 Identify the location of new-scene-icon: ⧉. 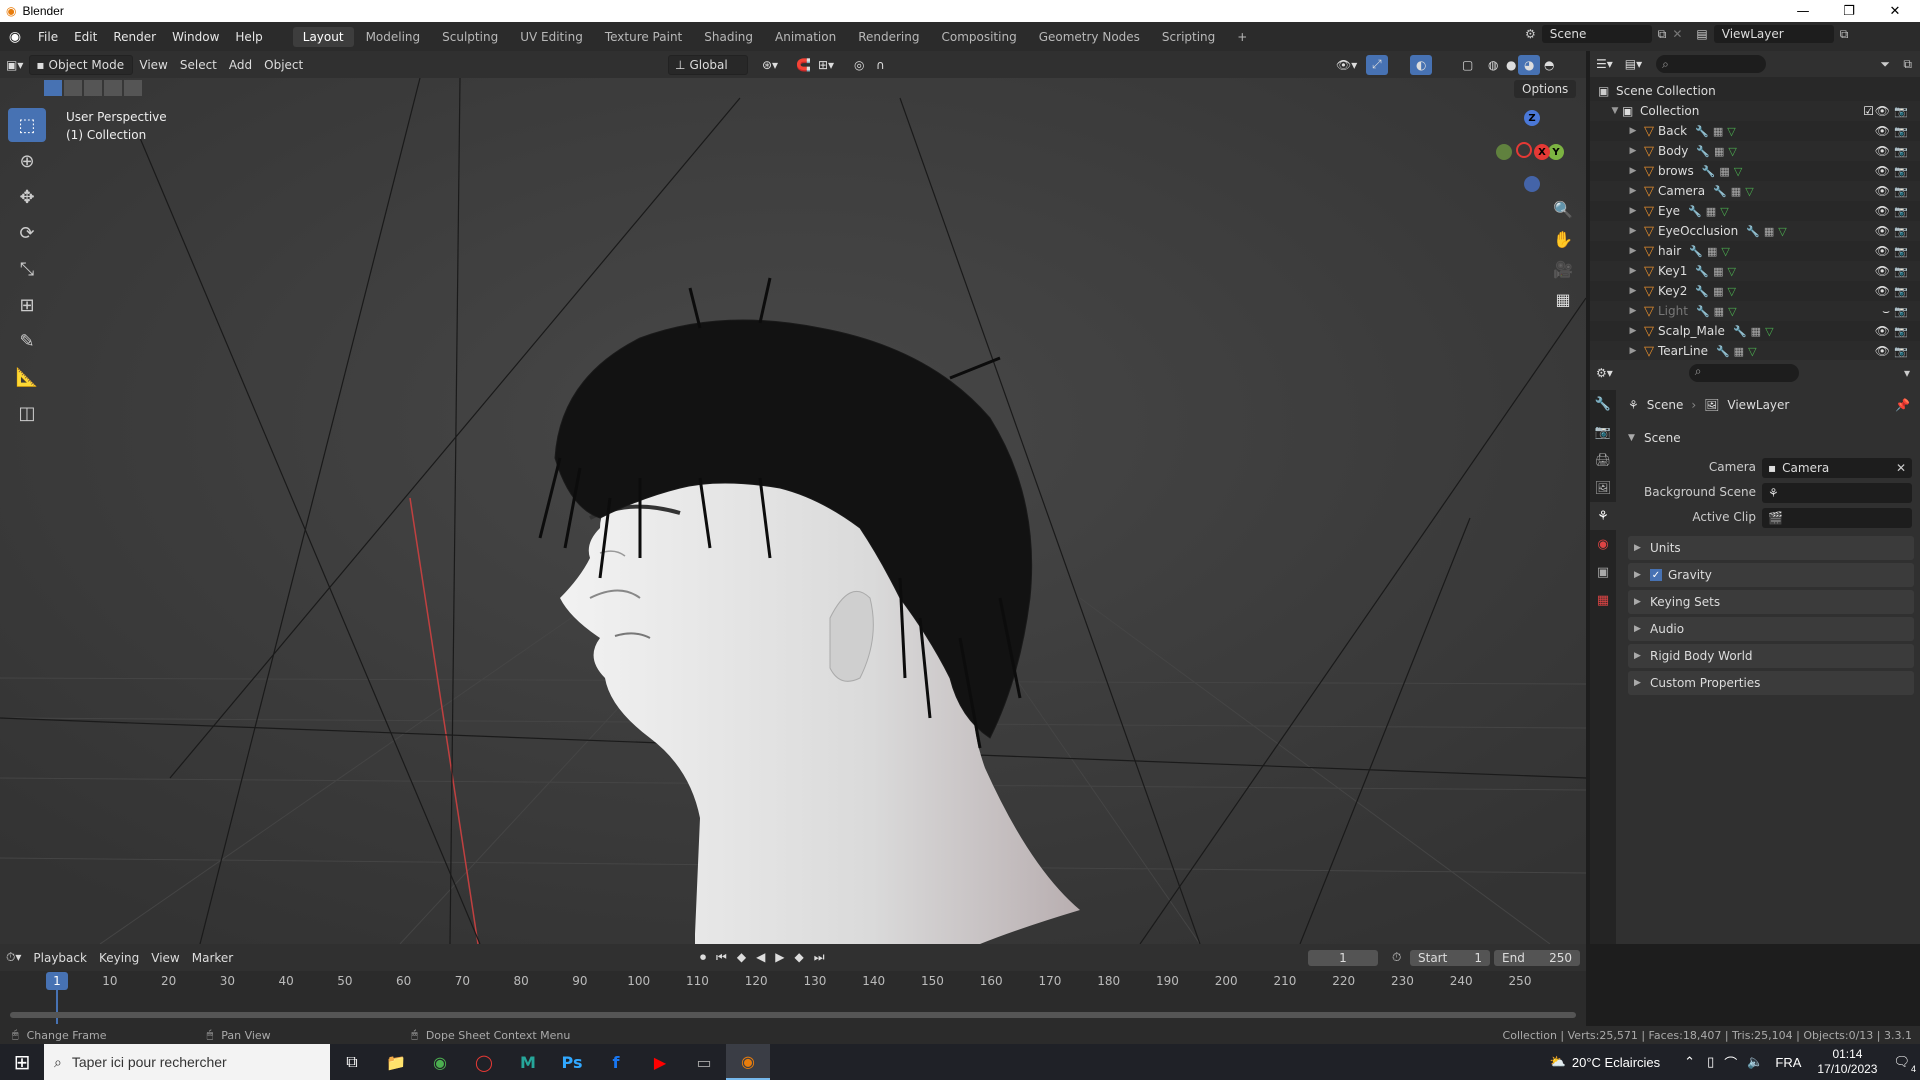
(1662, 34).